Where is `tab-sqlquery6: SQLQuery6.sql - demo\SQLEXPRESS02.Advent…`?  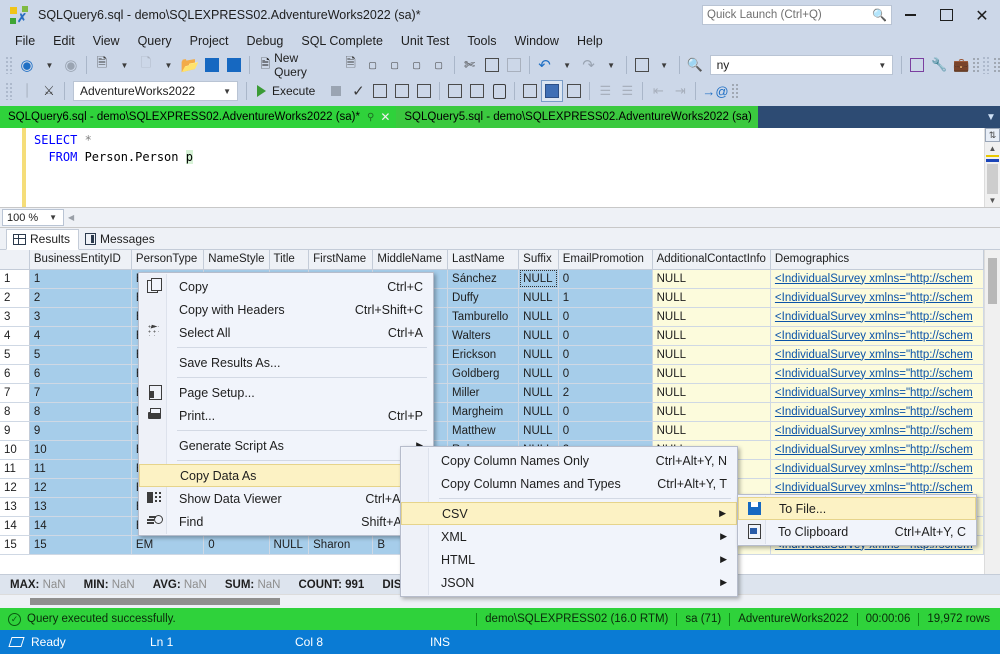
tab-sqlquery6: SQLQuery6.sql - demo\SQLEXPRESS02.Advent… is located at coordinates (198, 117).